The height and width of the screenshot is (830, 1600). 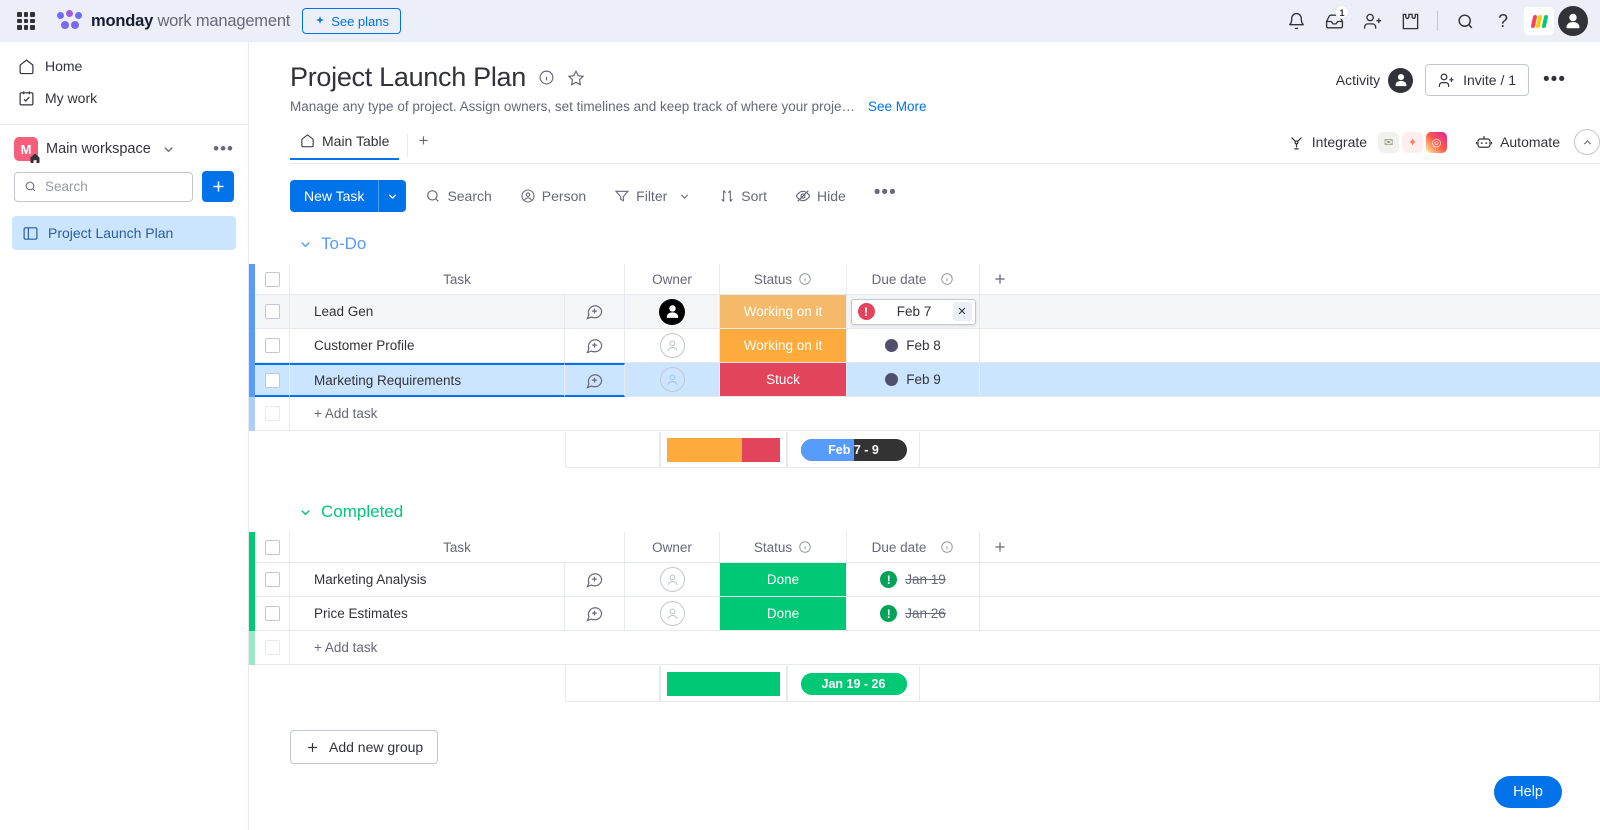 What do you see at coordinates (1465, 21) in the screenshot?
I see `search-icon` at bounding box center [1465, 21].